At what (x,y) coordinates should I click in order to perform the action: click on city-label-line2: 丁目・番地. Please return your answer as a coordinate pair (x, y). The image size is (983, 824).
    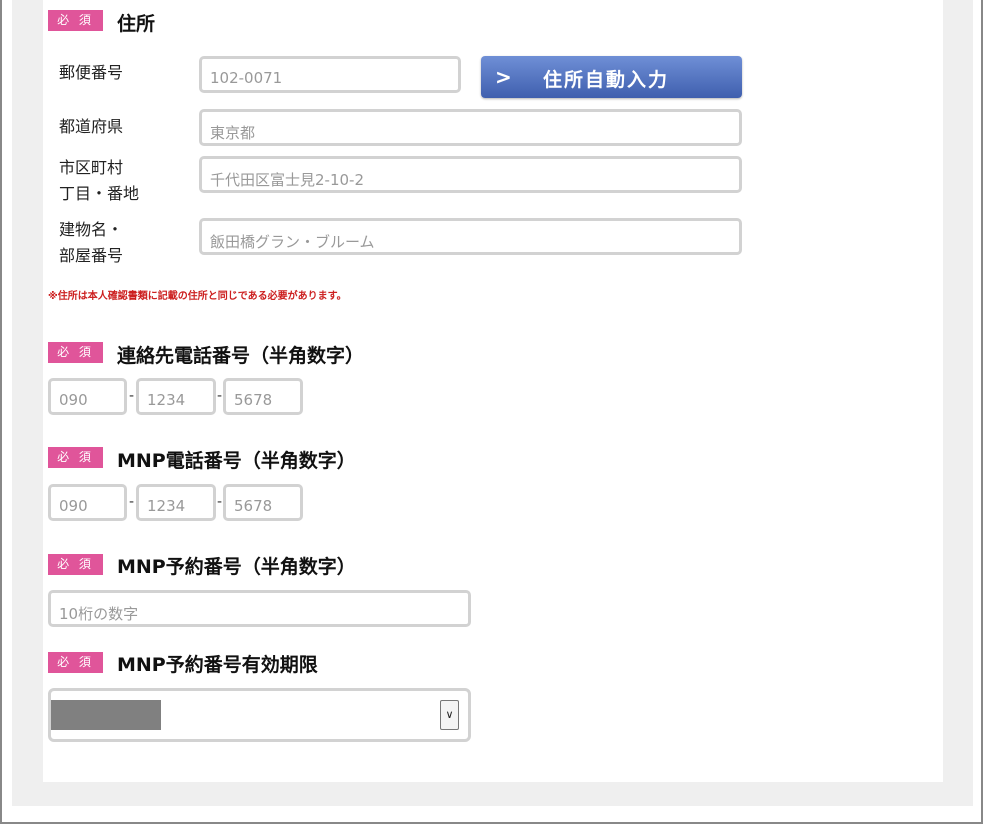
    Looking at the image, I should click on (99, 193).